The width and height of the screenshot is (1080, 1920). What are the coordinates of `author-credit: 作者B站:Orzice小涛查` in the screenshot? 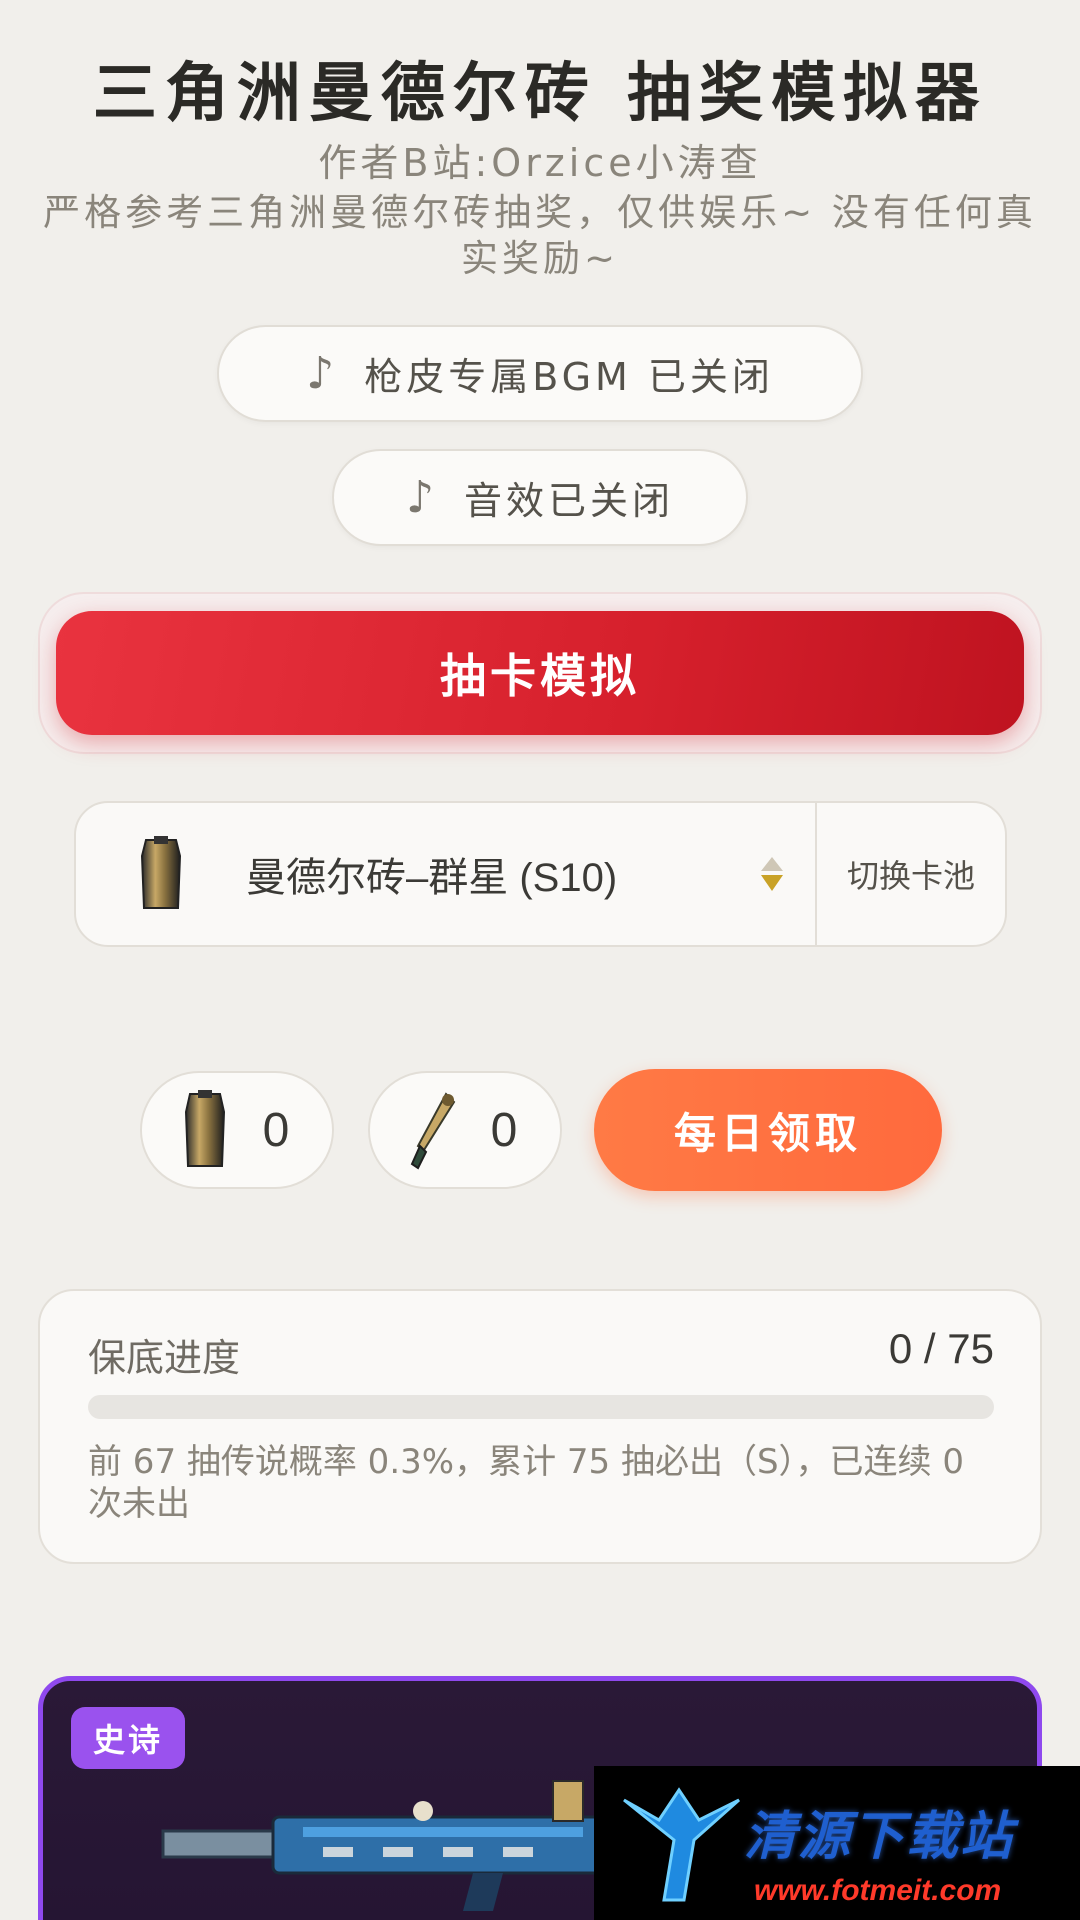 It's located at (540, 163).